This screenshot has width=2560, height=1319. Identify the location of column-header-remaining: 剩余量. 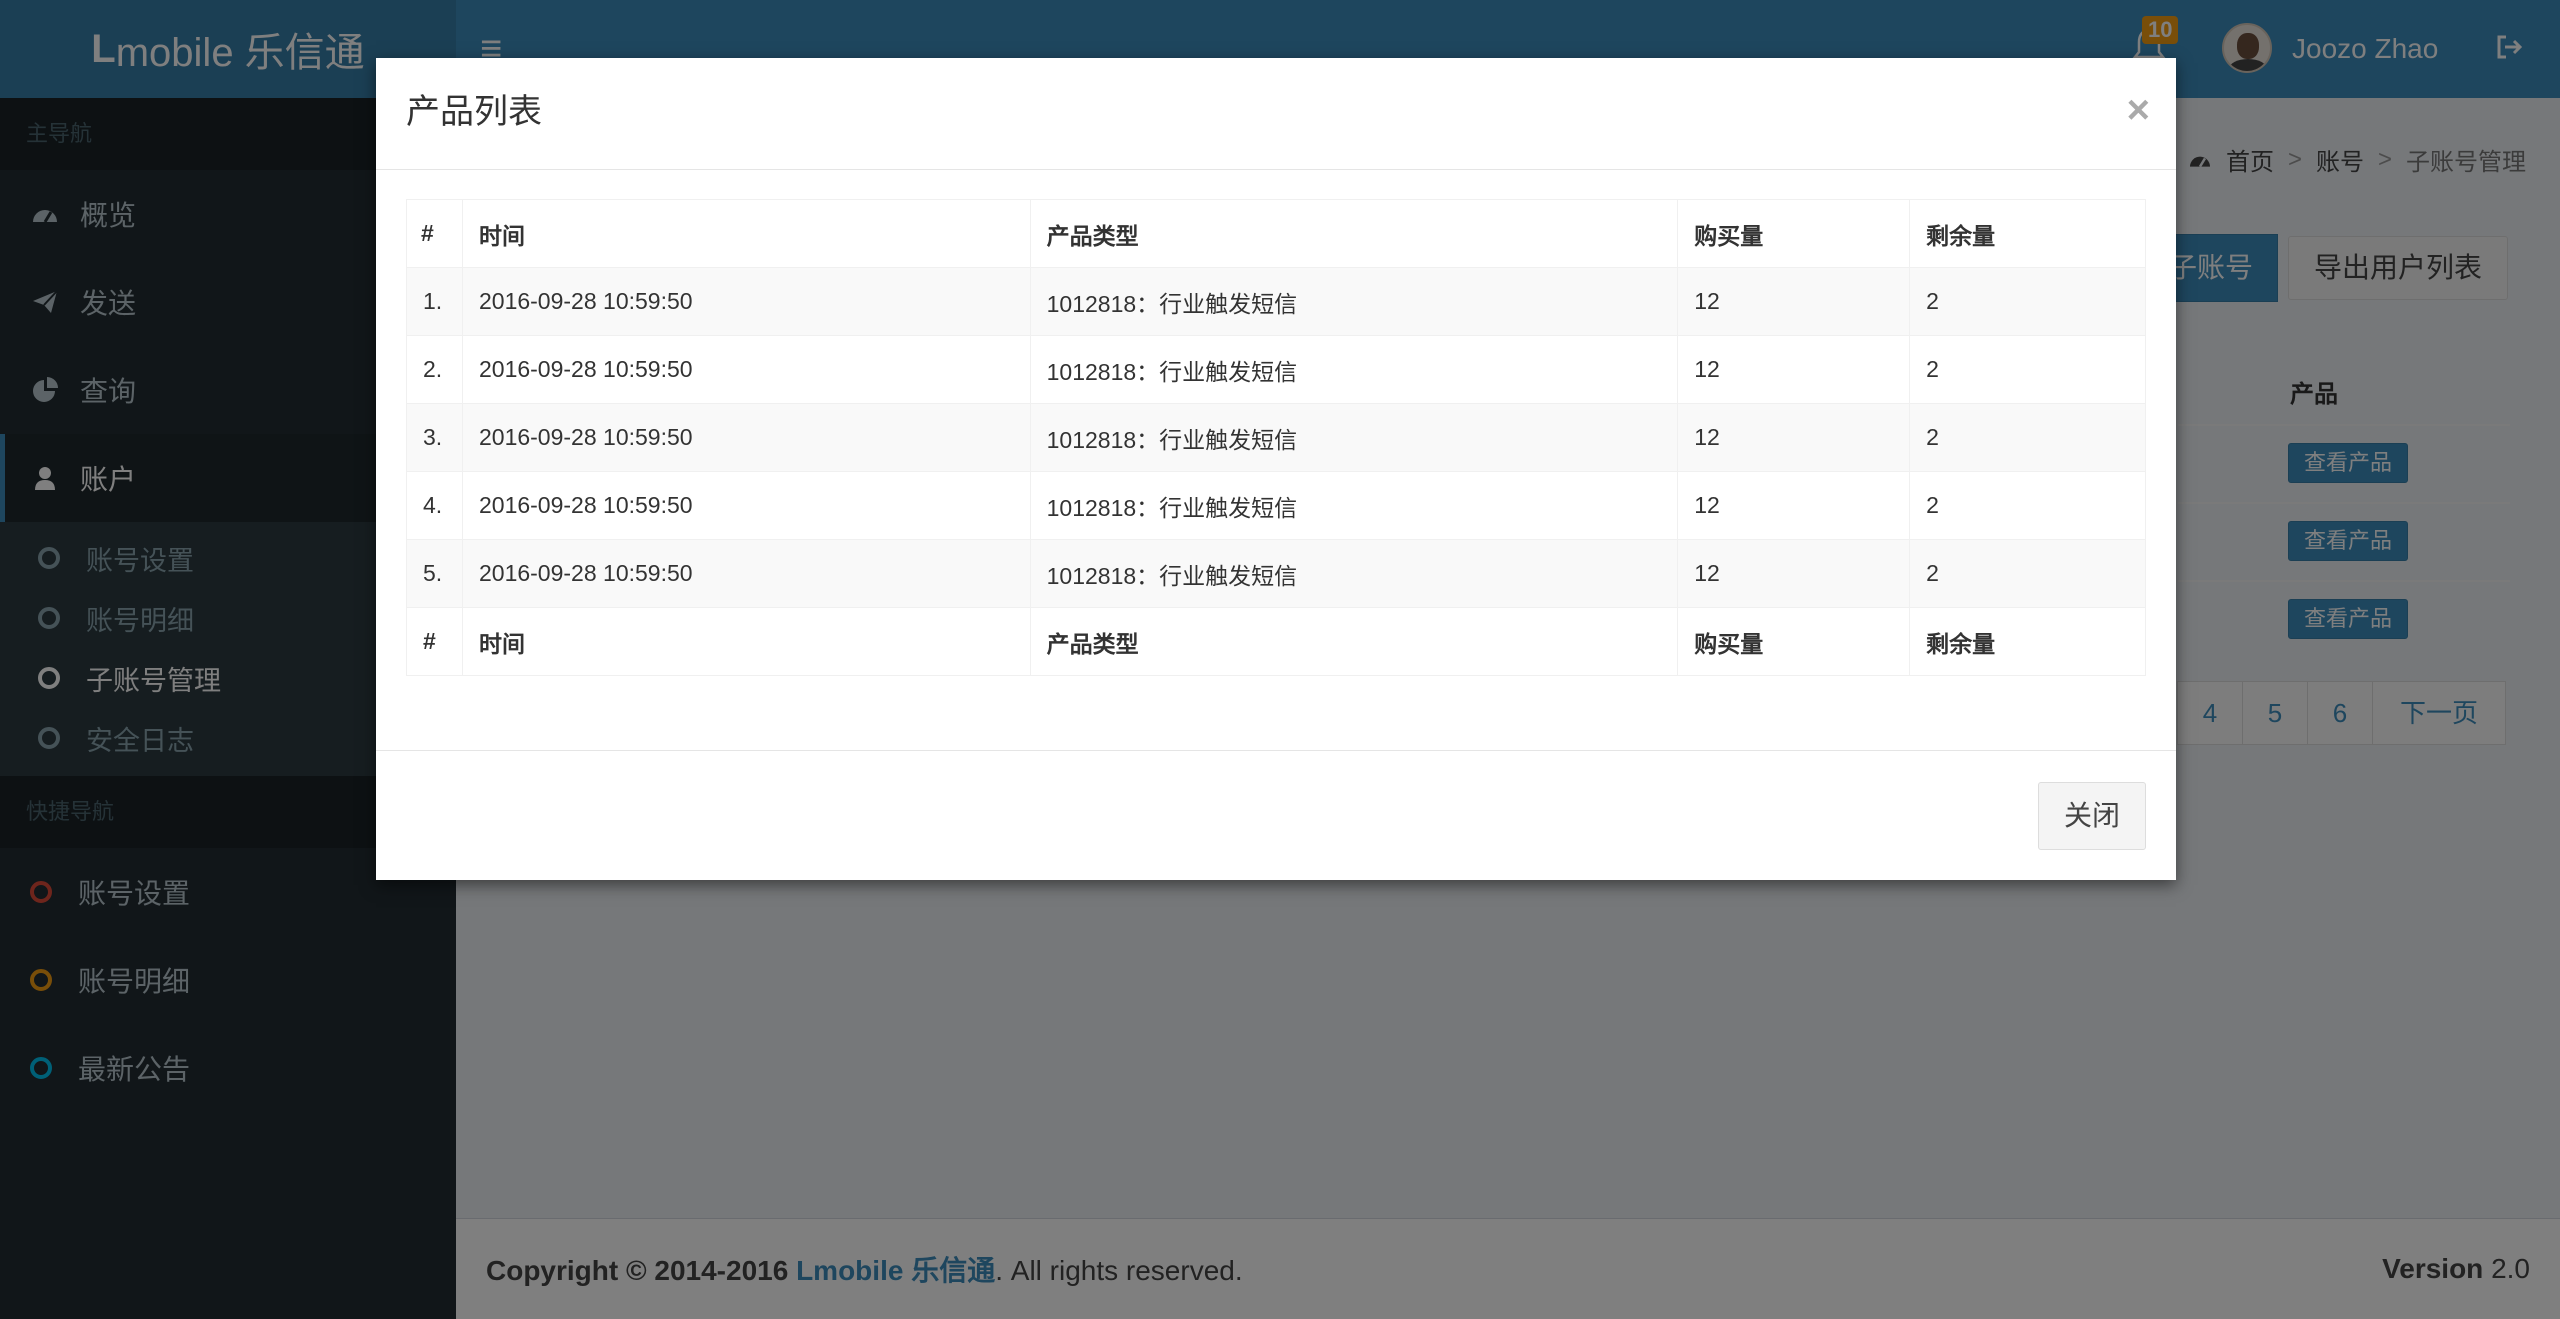
(2027, 233).